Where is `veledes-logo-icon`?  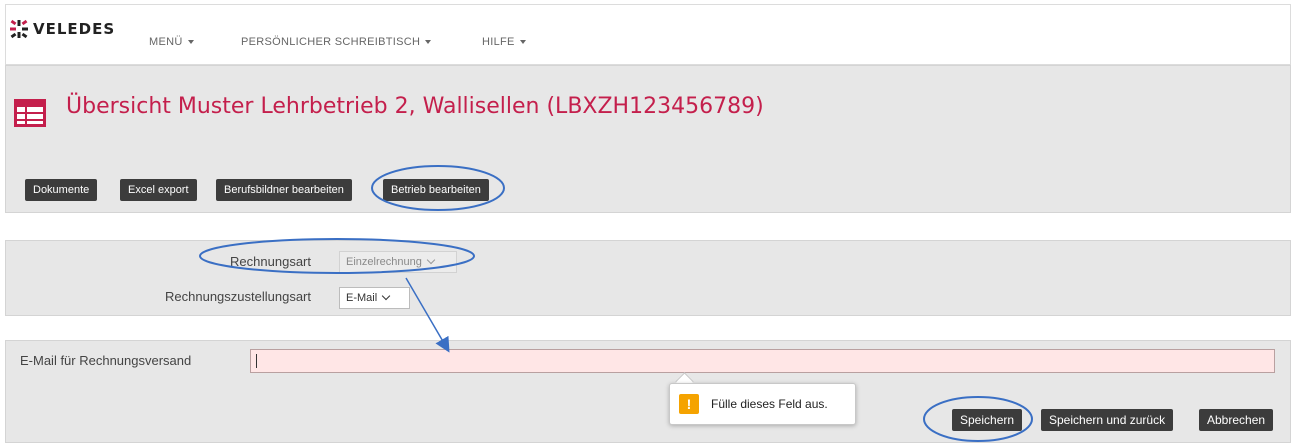 veledes-logo-icon is located at coordinates (19, 29).